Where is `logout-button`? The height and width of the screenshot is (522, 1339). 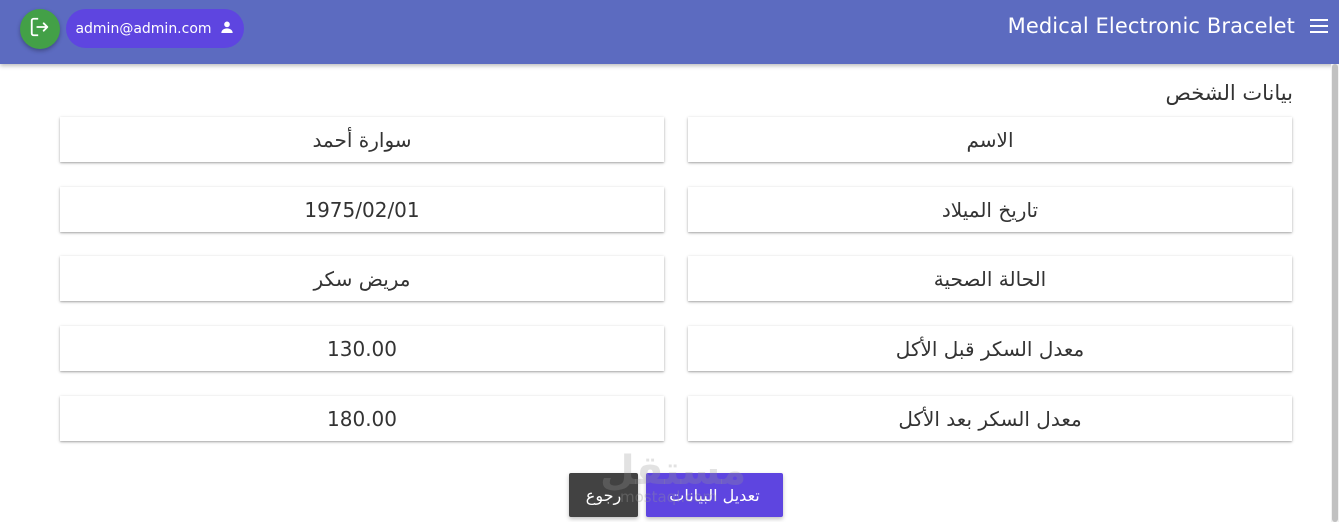 logout-button is located at coordinates (40, 29).